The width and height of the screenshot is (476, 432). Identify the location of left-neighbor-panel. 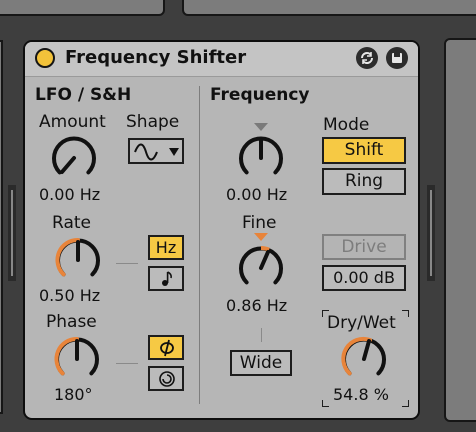
(1, 227).